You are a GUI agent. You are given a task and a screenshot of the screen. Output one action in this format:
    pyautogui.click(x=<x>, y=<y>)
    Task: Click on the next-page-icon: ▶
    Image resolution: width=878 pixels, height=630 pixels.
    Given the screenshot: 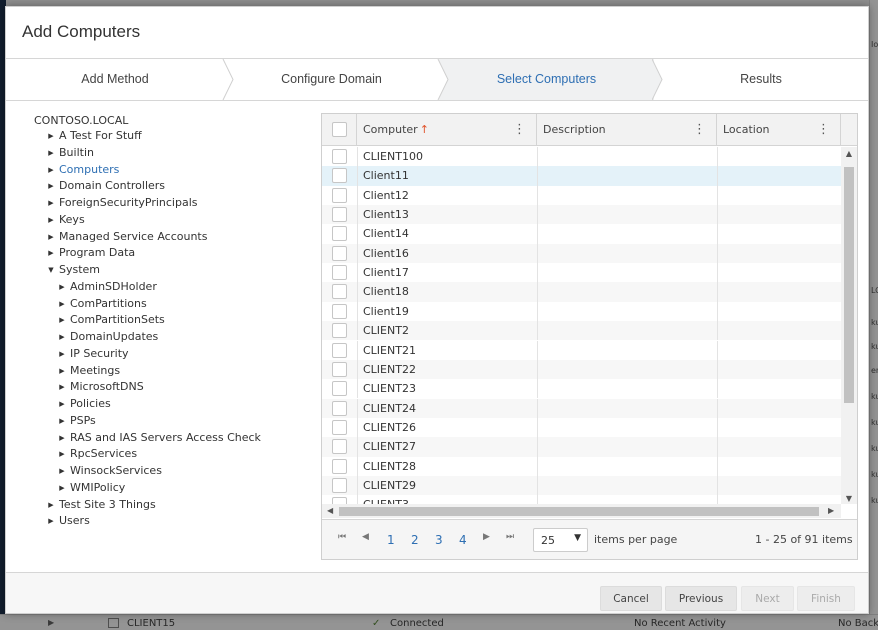 What is the action you would take?
    pyautogui.click(x=486, y=537)
    